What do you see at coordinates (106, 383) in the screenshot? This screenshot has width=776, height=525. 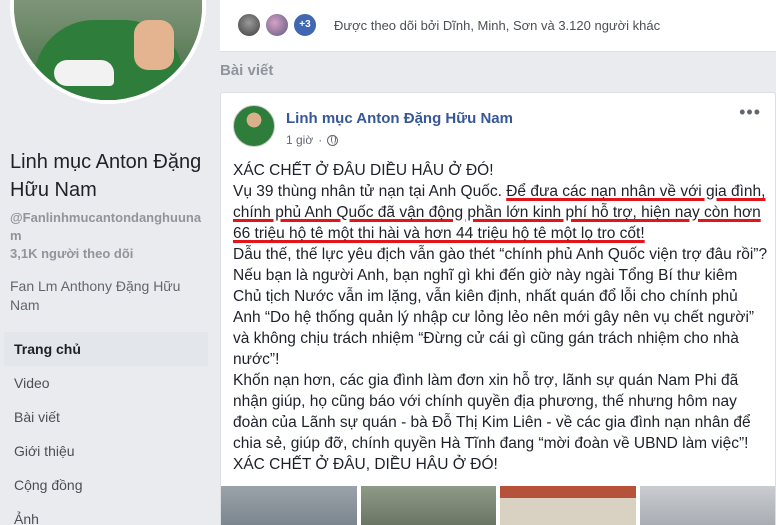 I see `nav-item-video: Video` at bounding box center [106, 383].